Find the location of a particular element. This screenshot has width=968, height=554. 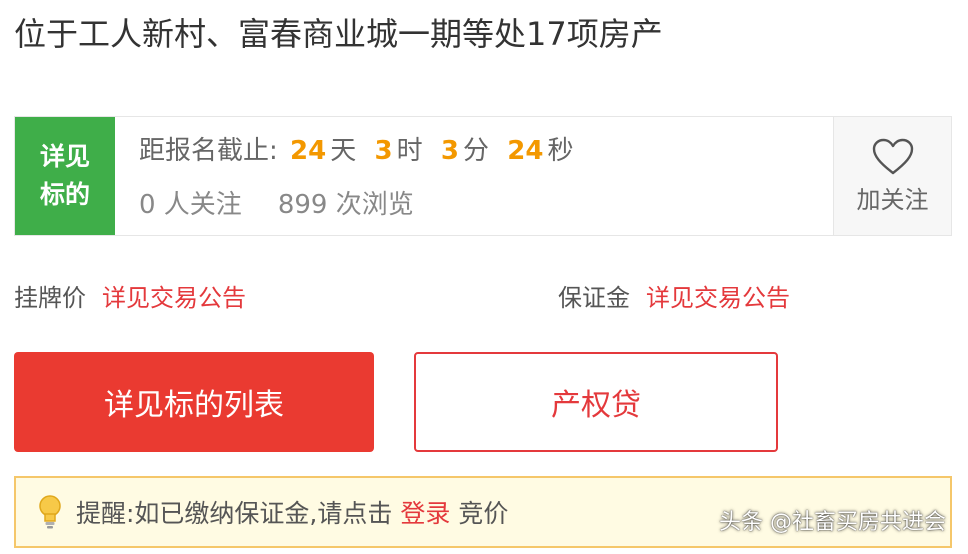

countdown-hours-unit: 时 is located at coordinates (409, 151).